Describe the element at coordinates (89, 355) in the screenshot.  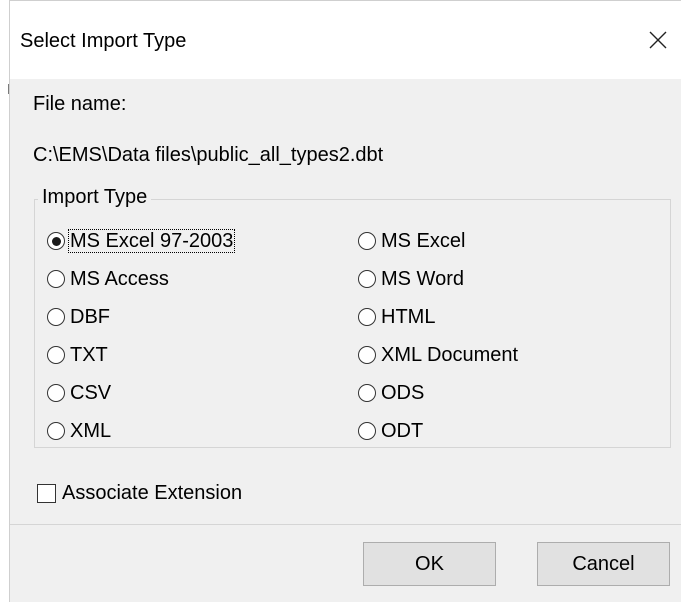
I see `radio-label: TXT` at that location.